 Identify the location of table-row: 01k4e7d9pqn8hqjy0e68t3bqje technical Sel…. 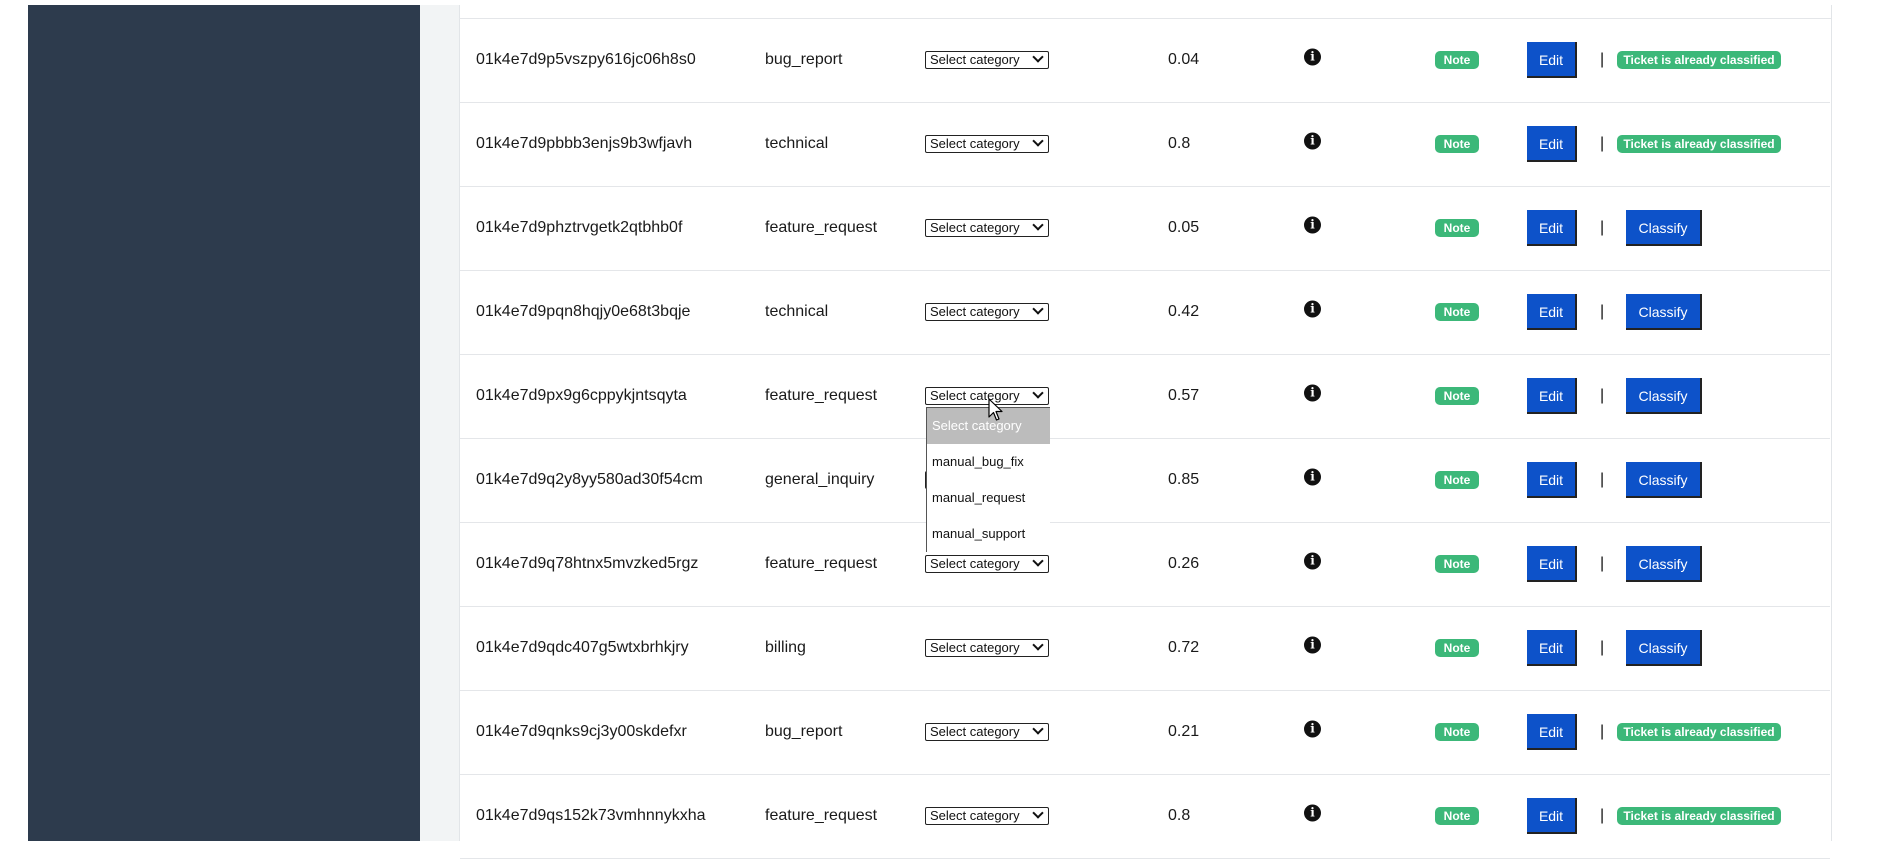
(1145, 312).